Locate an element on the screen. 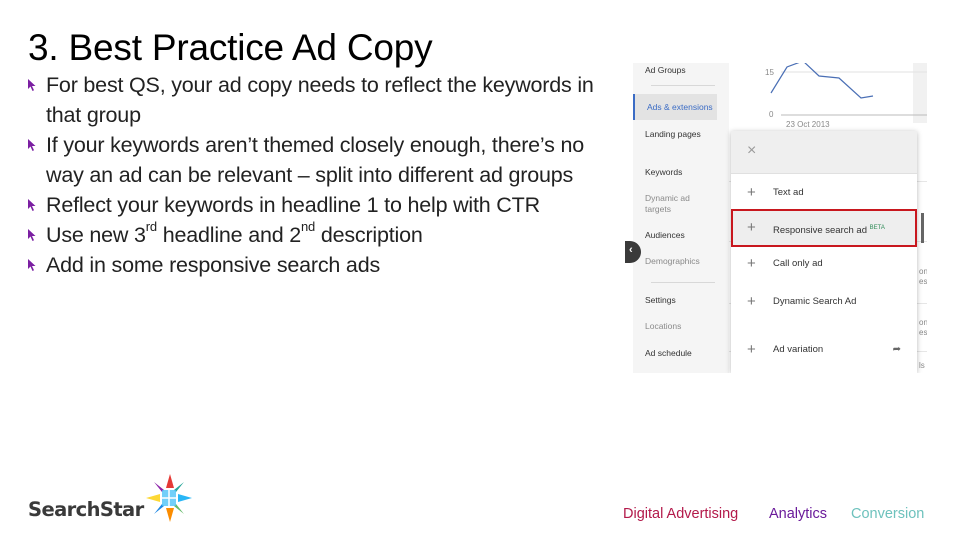 The image size is (960, 540). sidebar-item-audiences: Audiences is located at coordinates (665, 235).